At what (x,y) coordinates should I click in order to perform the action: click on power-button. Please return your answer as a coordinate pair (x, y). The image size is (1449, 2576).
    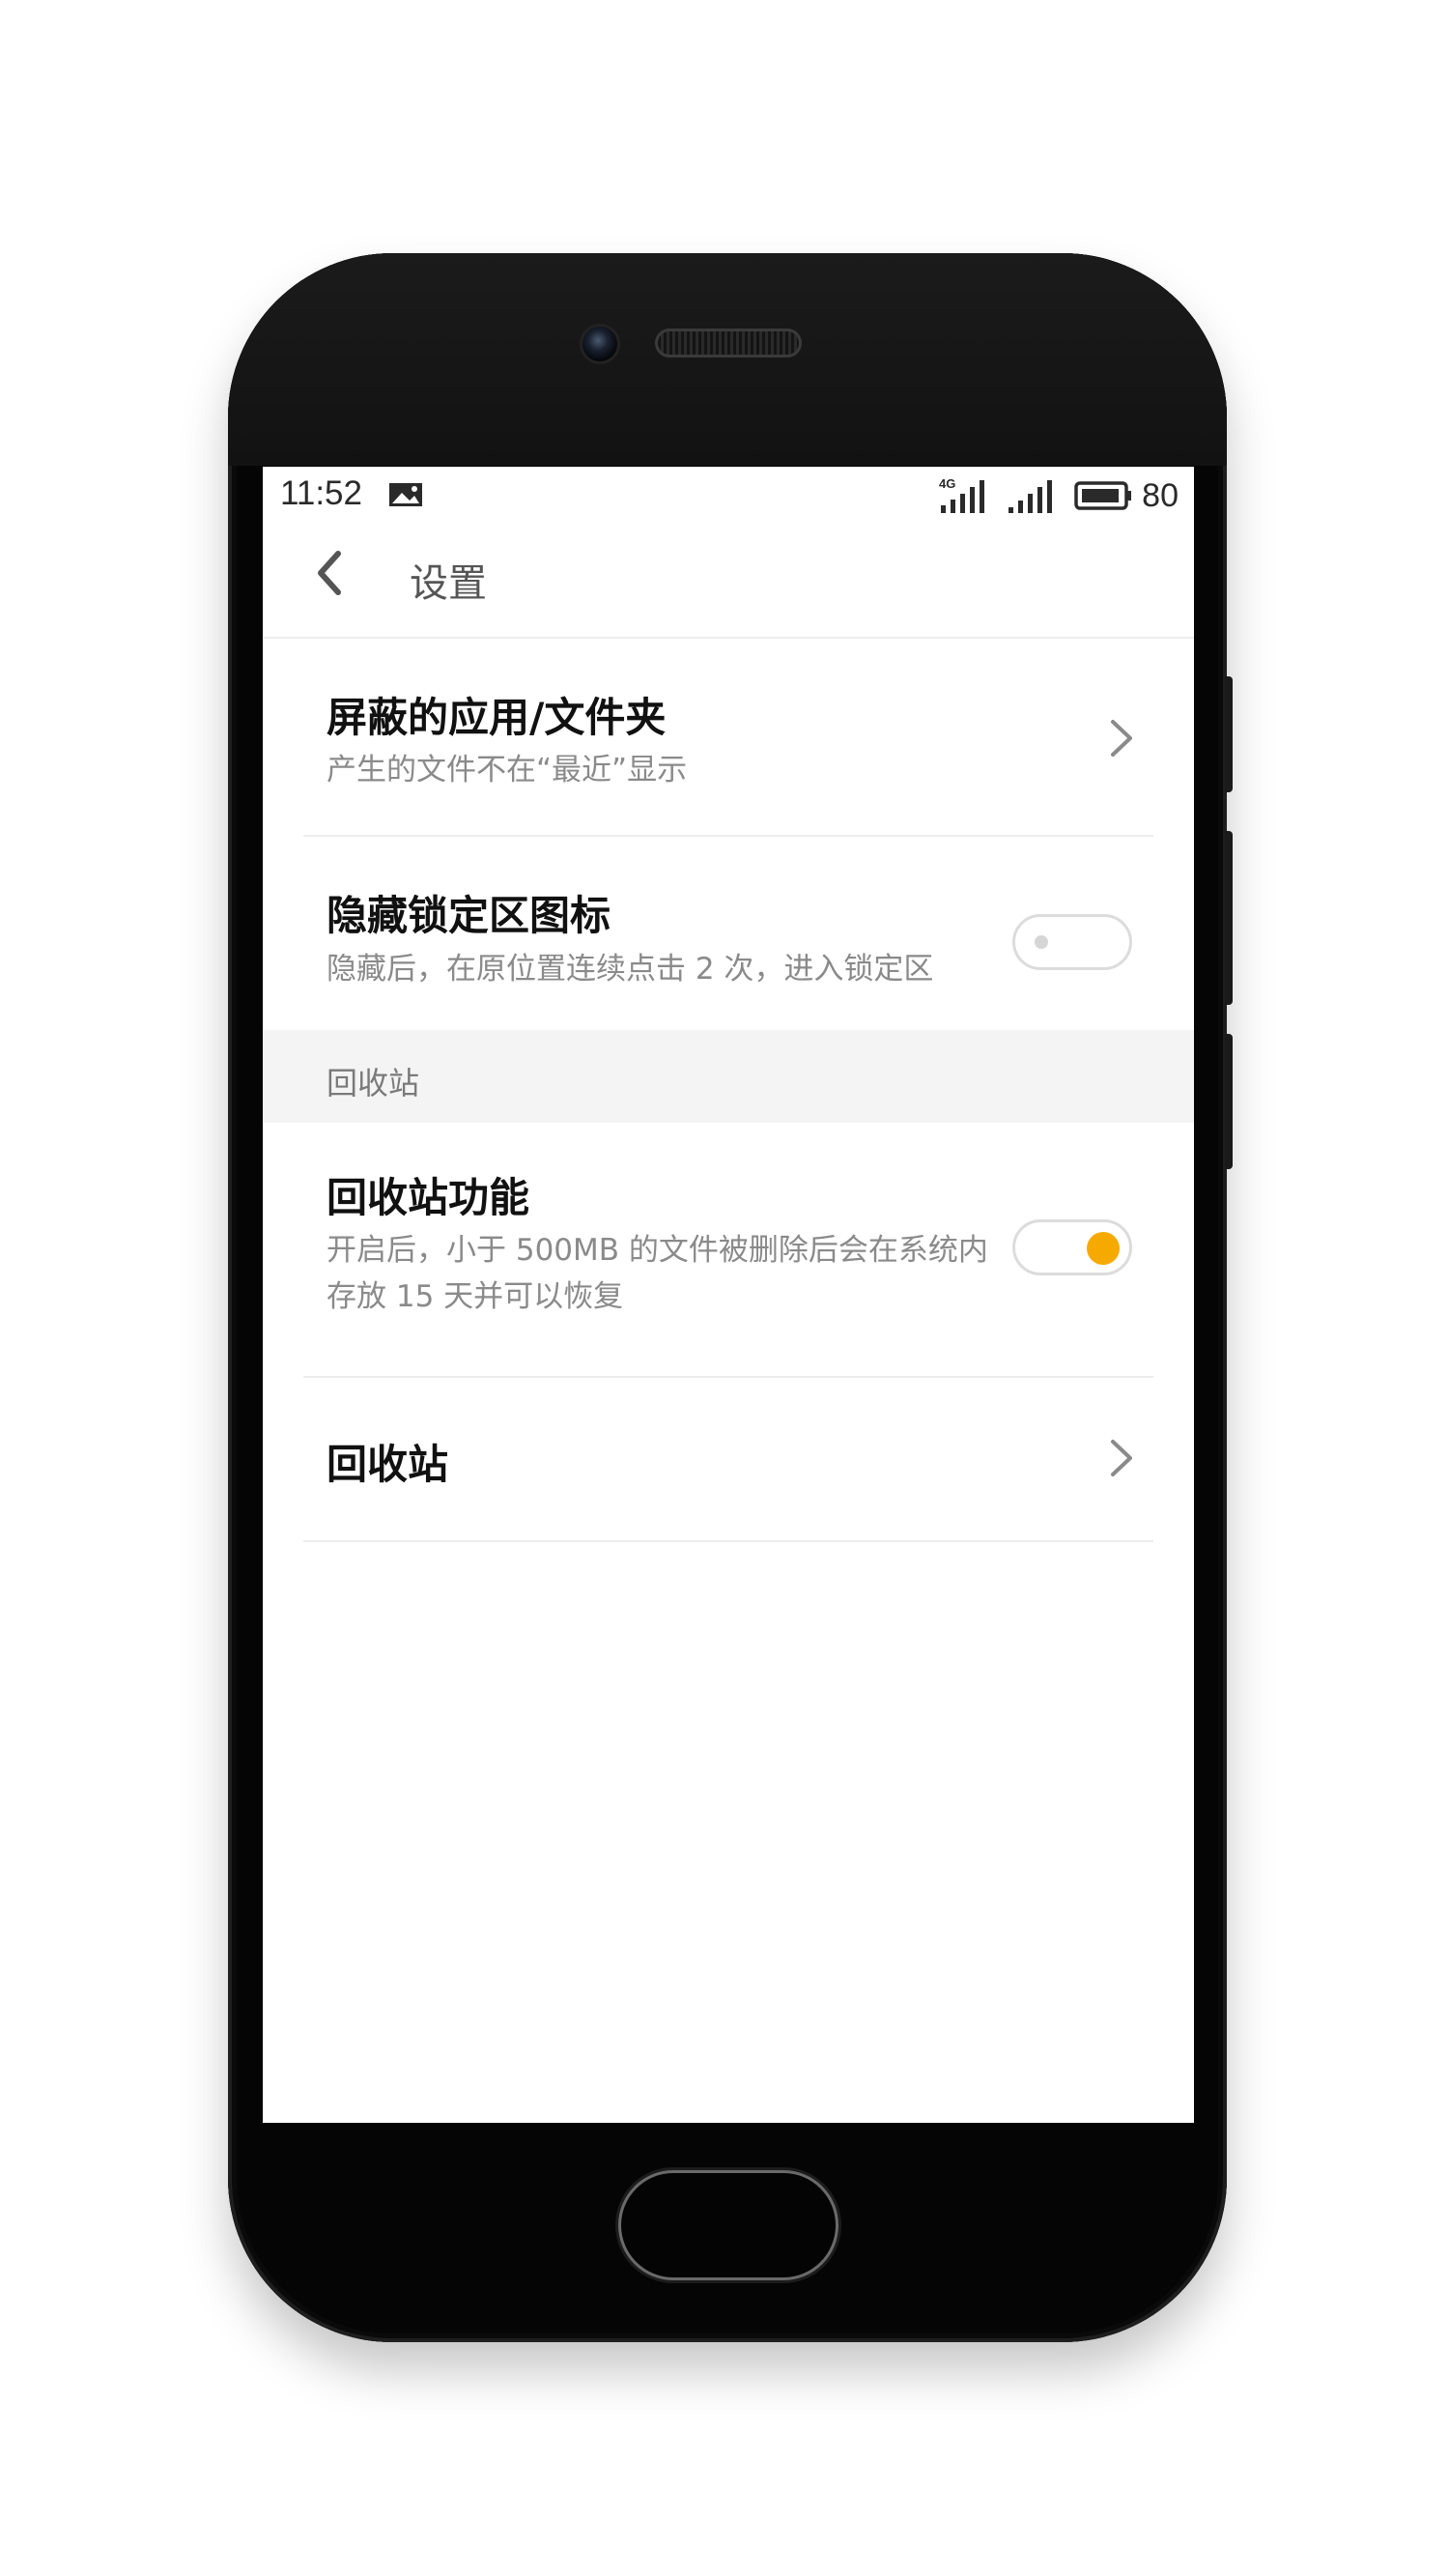
    Looking at the image, I should click on (1229, 1101).